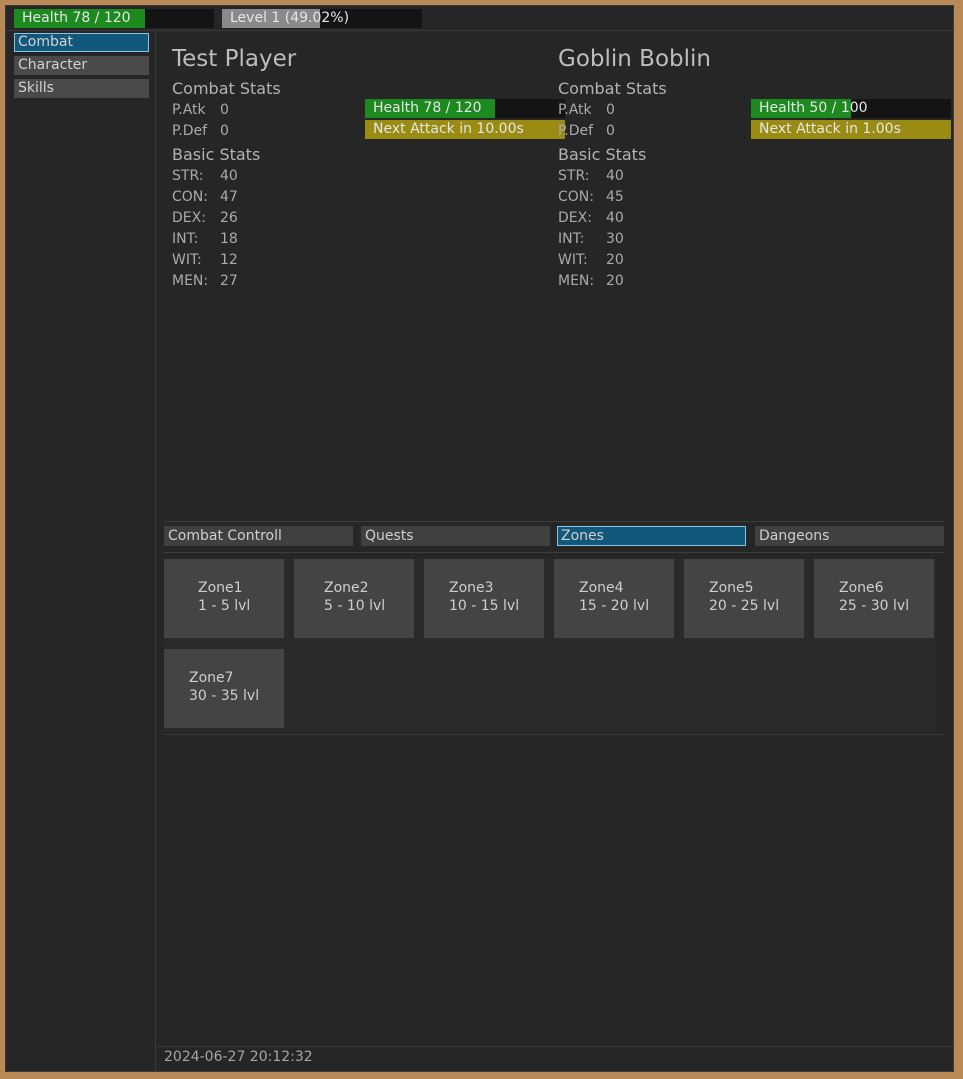  What do you see at coordinates (216, 154) in the screenshot?
I see `player-basic-stats-title: Basic Stats` at bounding box center [216, 154].